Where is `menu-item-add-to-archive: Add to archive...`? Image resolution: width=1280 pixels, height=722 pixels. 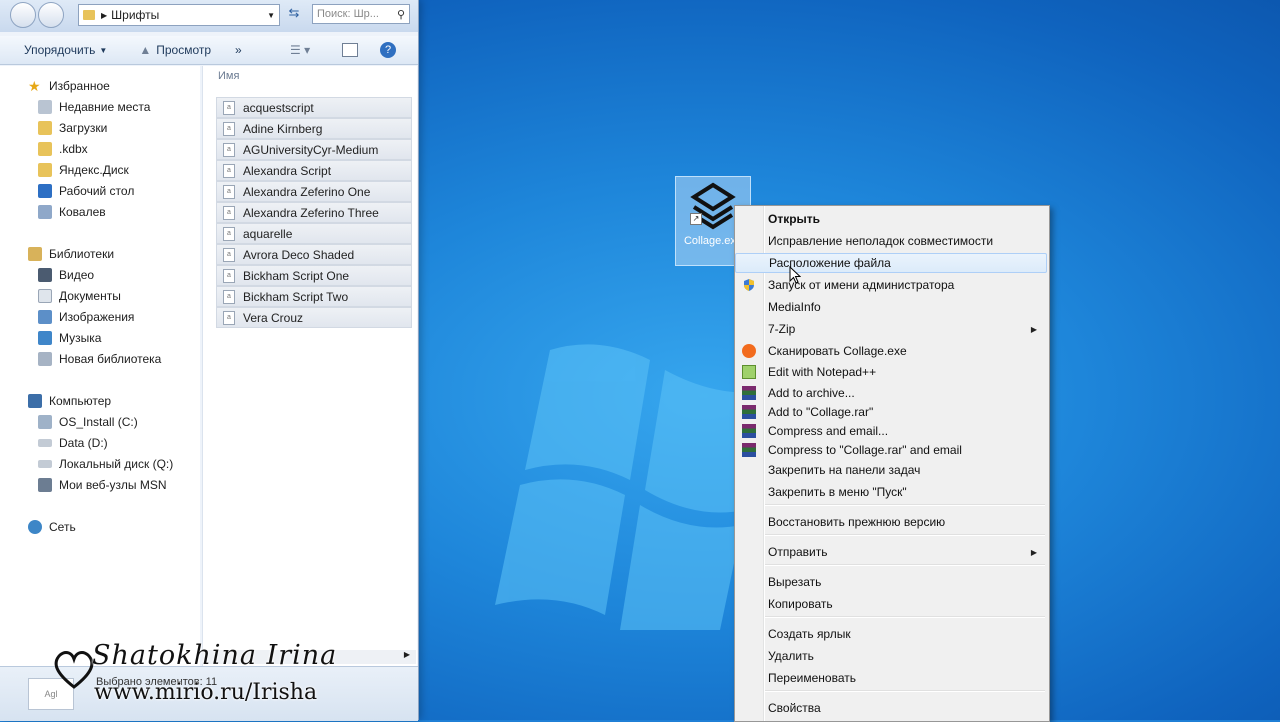 menu-item-add-to-archive: Add to archive... is located at coordinates (891, 393).